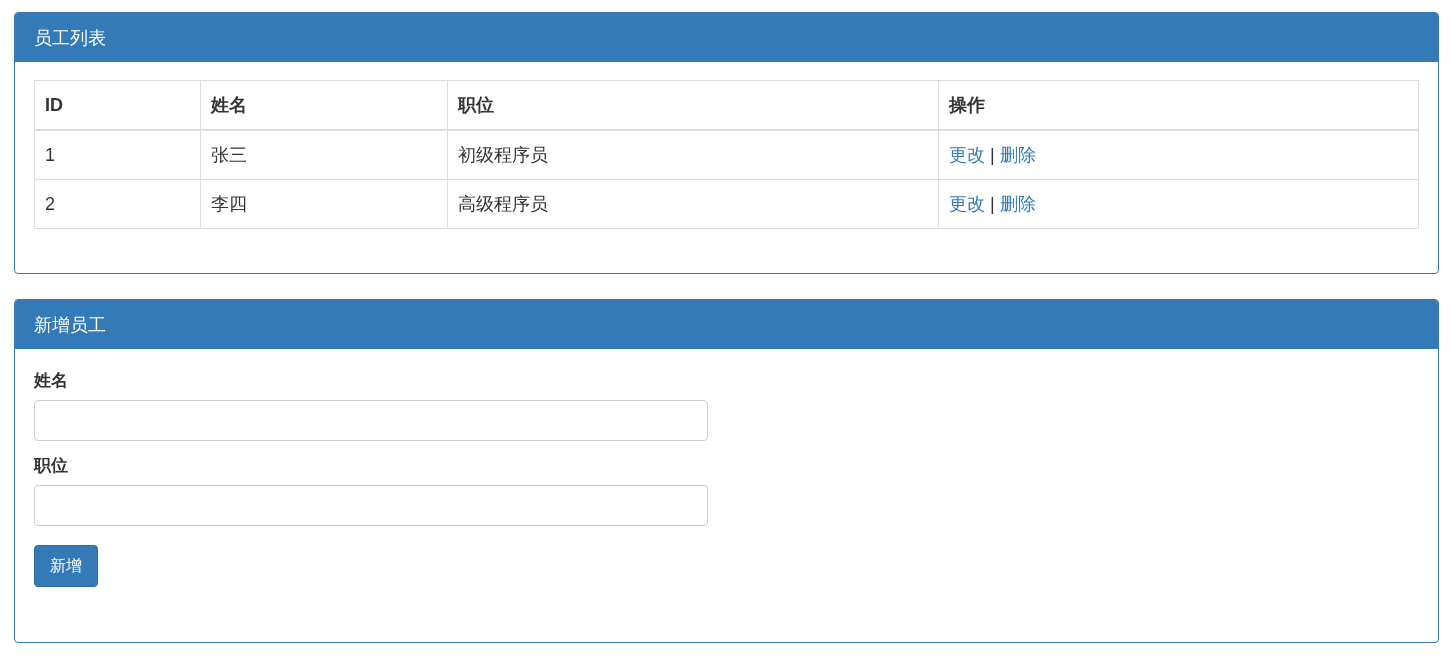 The width and height of the screenshot is (1456, 672). I want to click on column-header: 姓名, so click(324, 105).